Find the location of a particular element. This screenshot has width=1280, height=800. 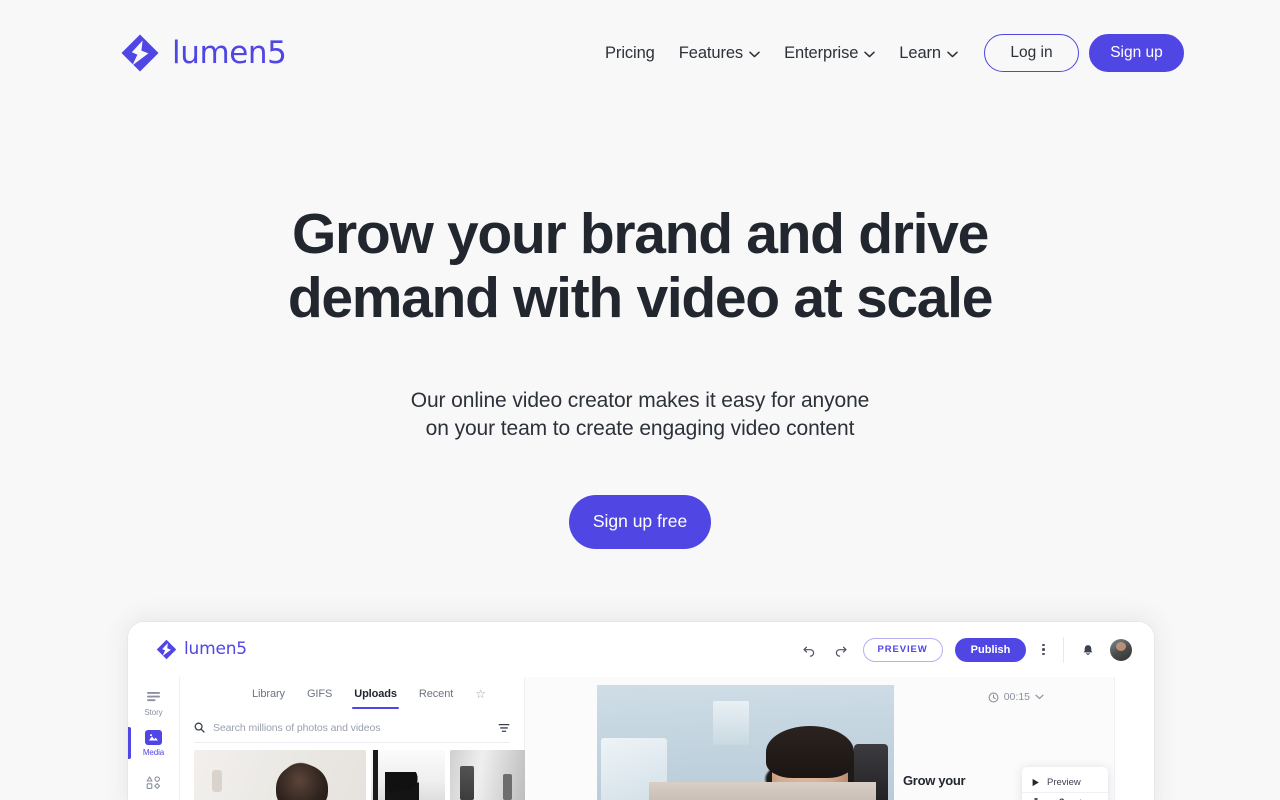

scene-person-hair is located at coordinates (810, 752).